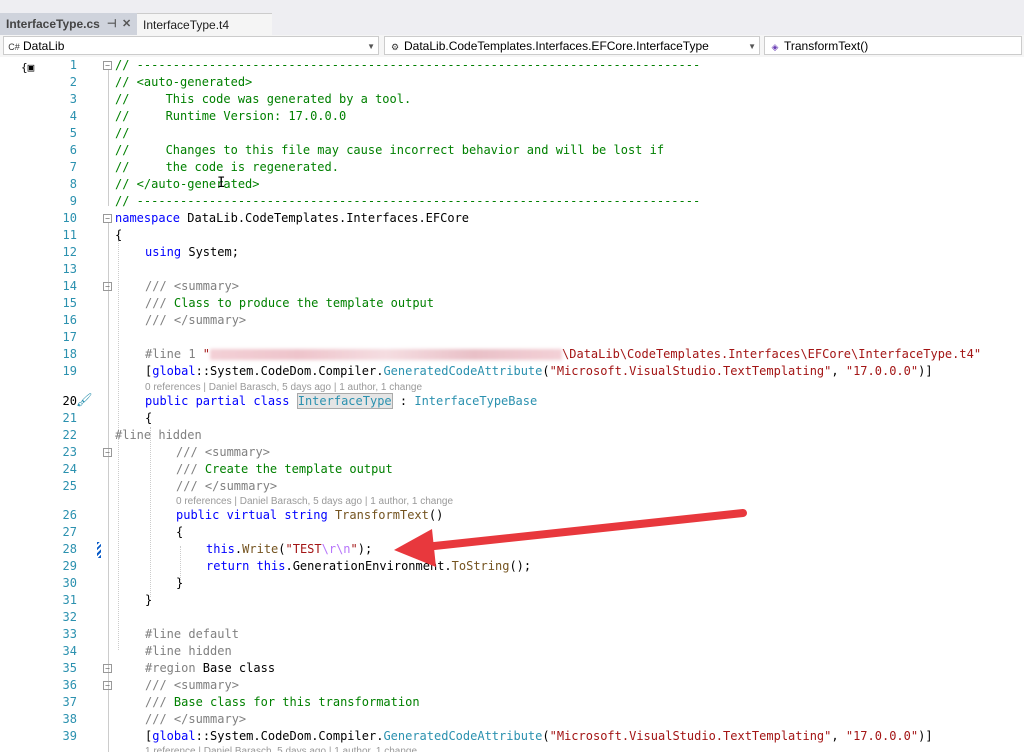 The width and height of the screenshot is (1024, 752). I want to click on tab-label: InterfaceType.t4, so click(186, 25).